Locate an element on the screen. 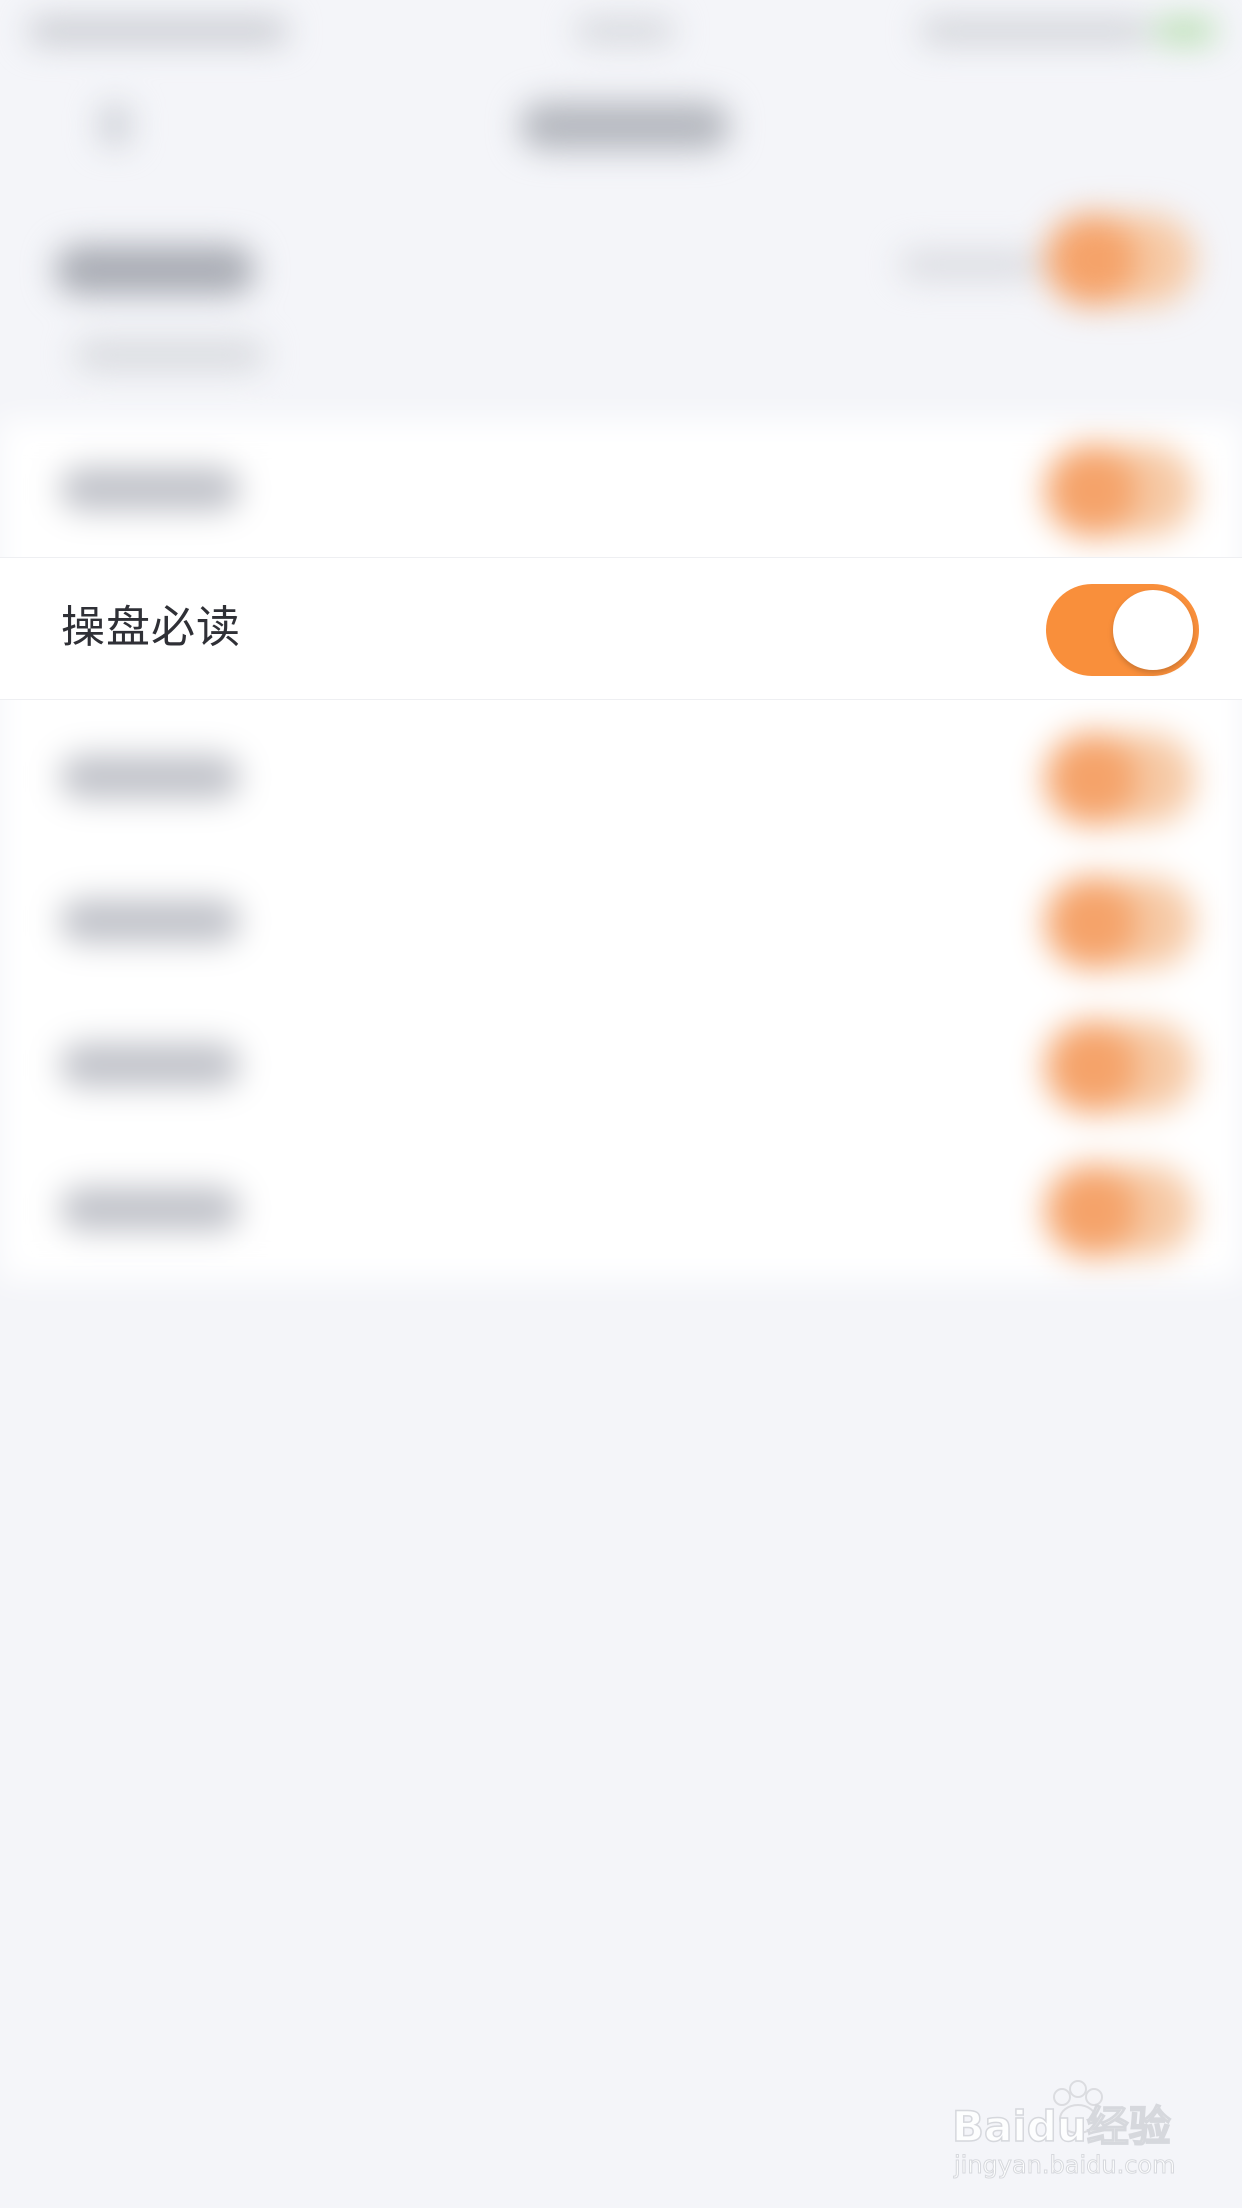 This screenshot has height=2208, width=1242. watermark-url: jingyan.baidu.com is located at coordinates (1064, 2165).